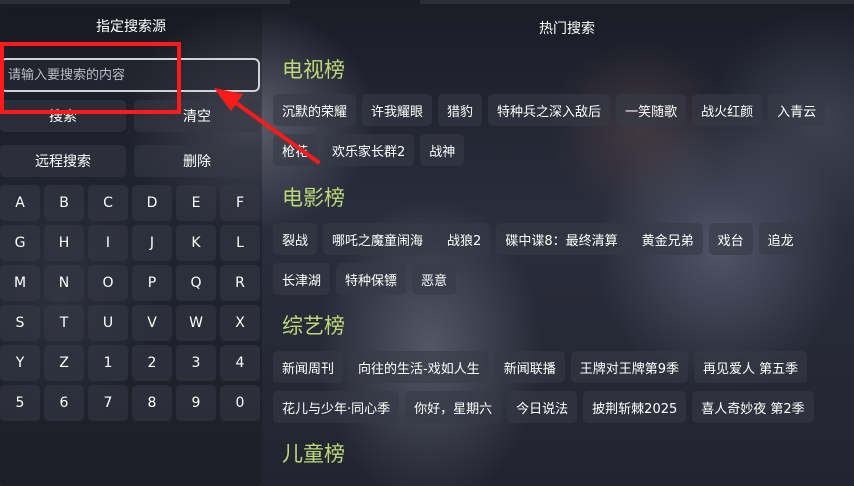  Describe the element at coordinates (637, 2) in the screenshot. I see `top-edge-right` at that location.